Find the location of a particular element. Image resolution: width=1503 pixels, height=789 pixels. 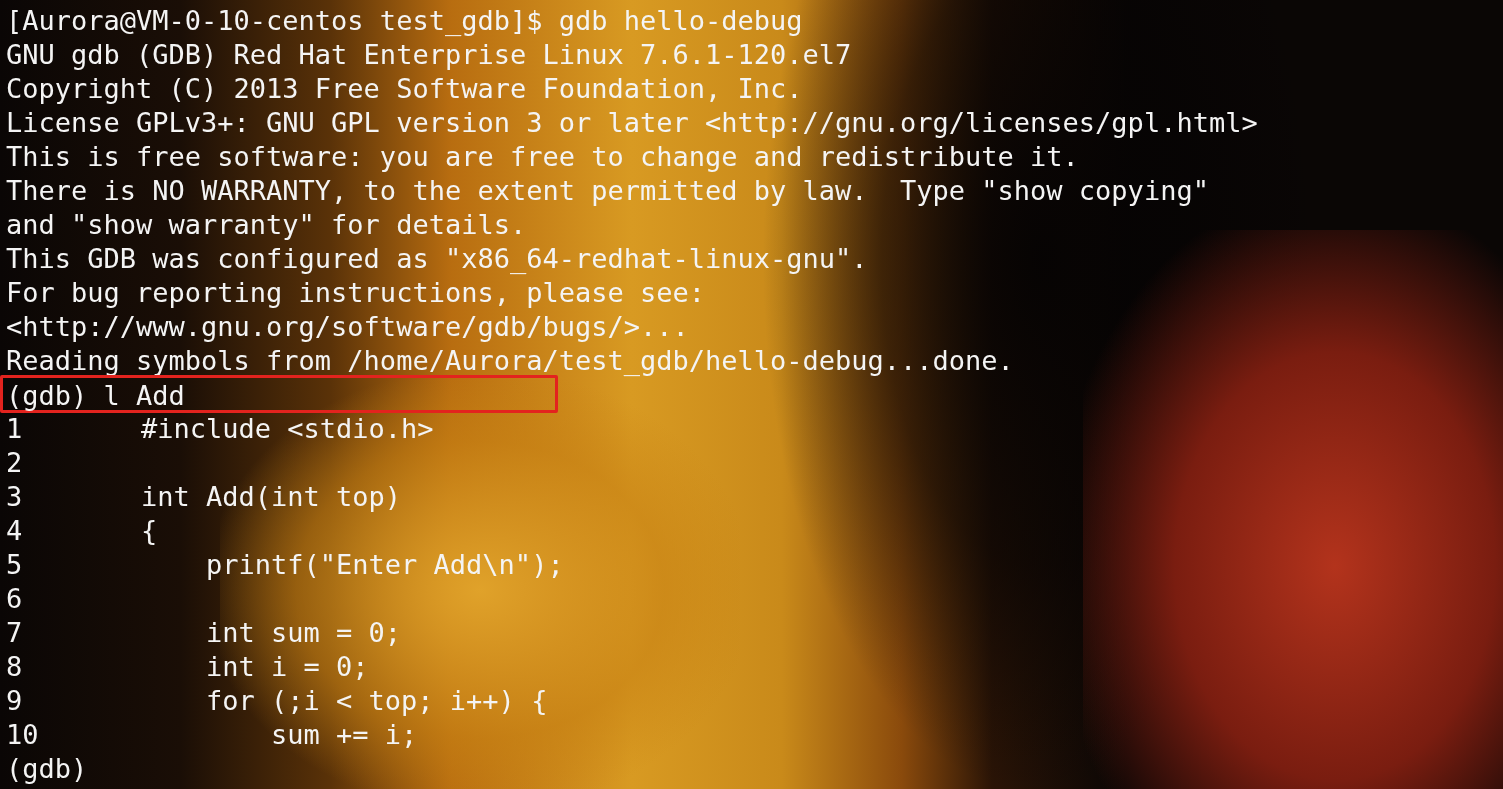

line-number: 6 is located at coordinates (15, 599).